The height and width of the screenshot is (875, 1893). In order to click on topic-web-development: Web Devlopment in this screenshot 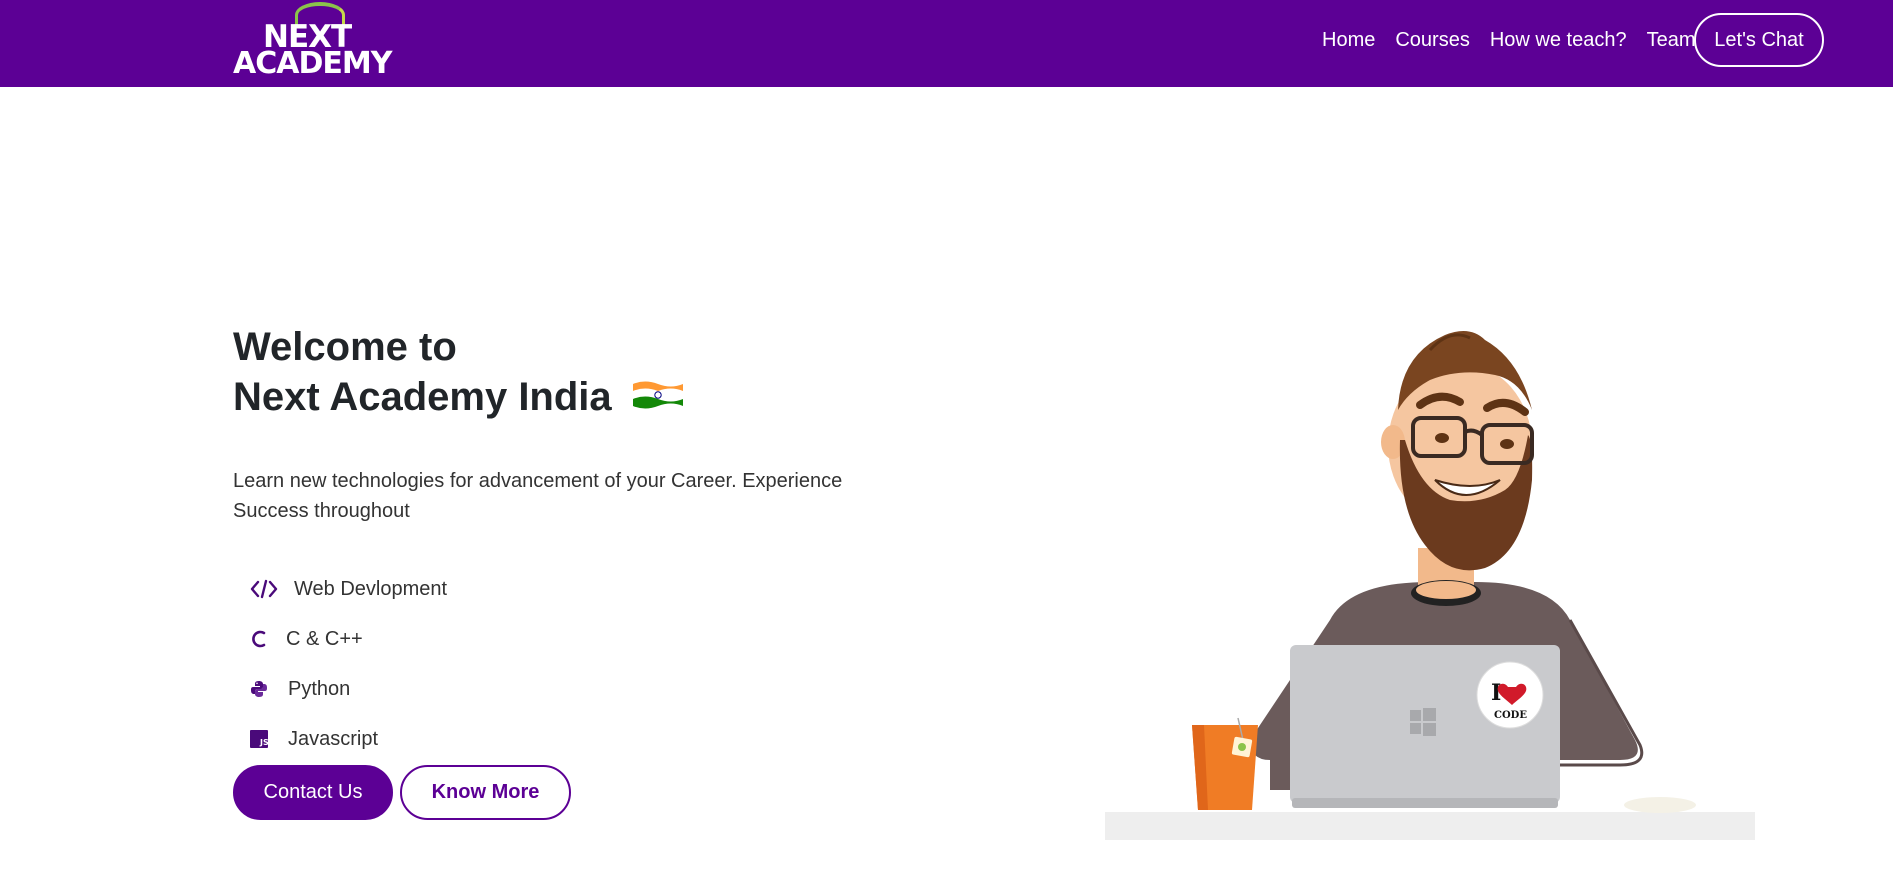, I will do `click(348, 589)`.